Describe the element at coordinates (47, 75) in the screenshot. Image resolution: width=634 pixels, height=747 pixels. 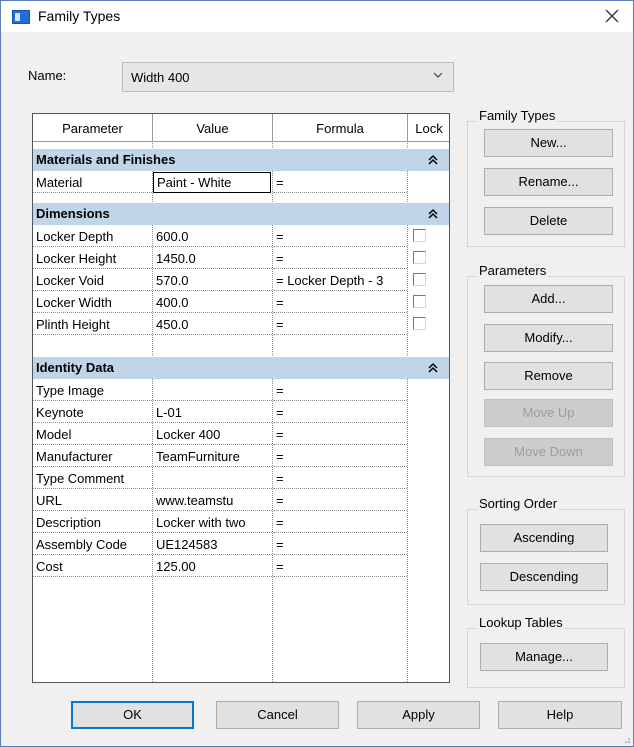
I see `name-label: Name:` at that location.